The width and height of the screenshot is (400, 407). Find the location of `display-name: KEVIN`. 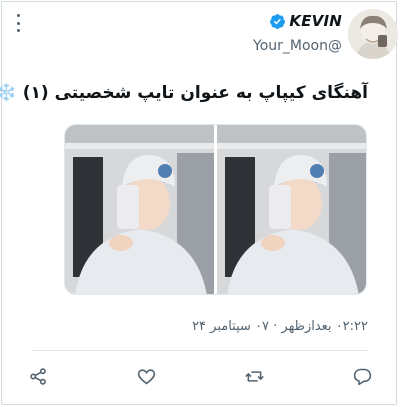

display-name: KEVIN is located at coordinates (315, 21).